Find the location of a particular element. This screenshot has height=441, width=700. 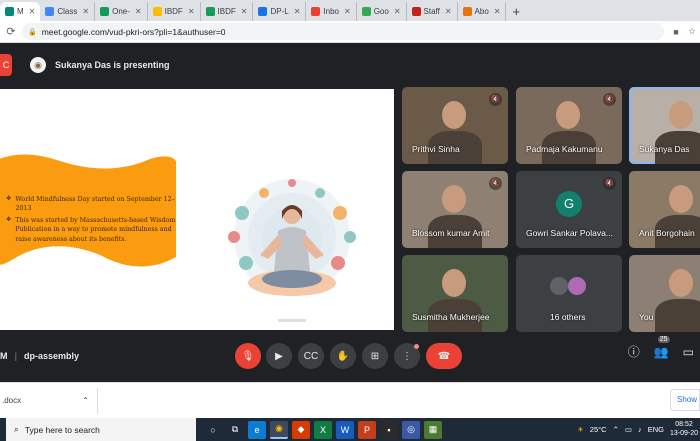

weather-icon: ☀ is located at coordinates (580, 429).